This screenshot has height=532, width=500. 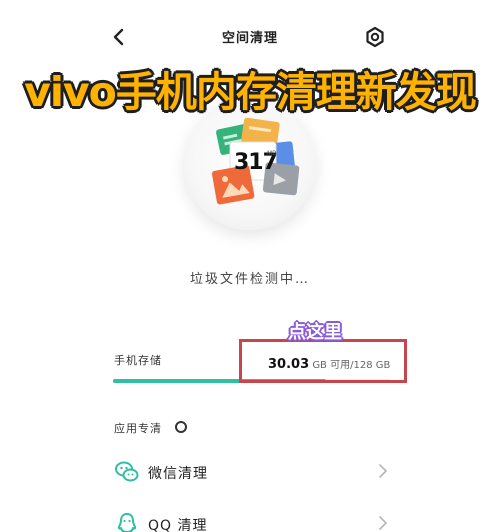 I want to click on list-item-wechat-cleanup: 微信清理, so click(x=253, y=471).